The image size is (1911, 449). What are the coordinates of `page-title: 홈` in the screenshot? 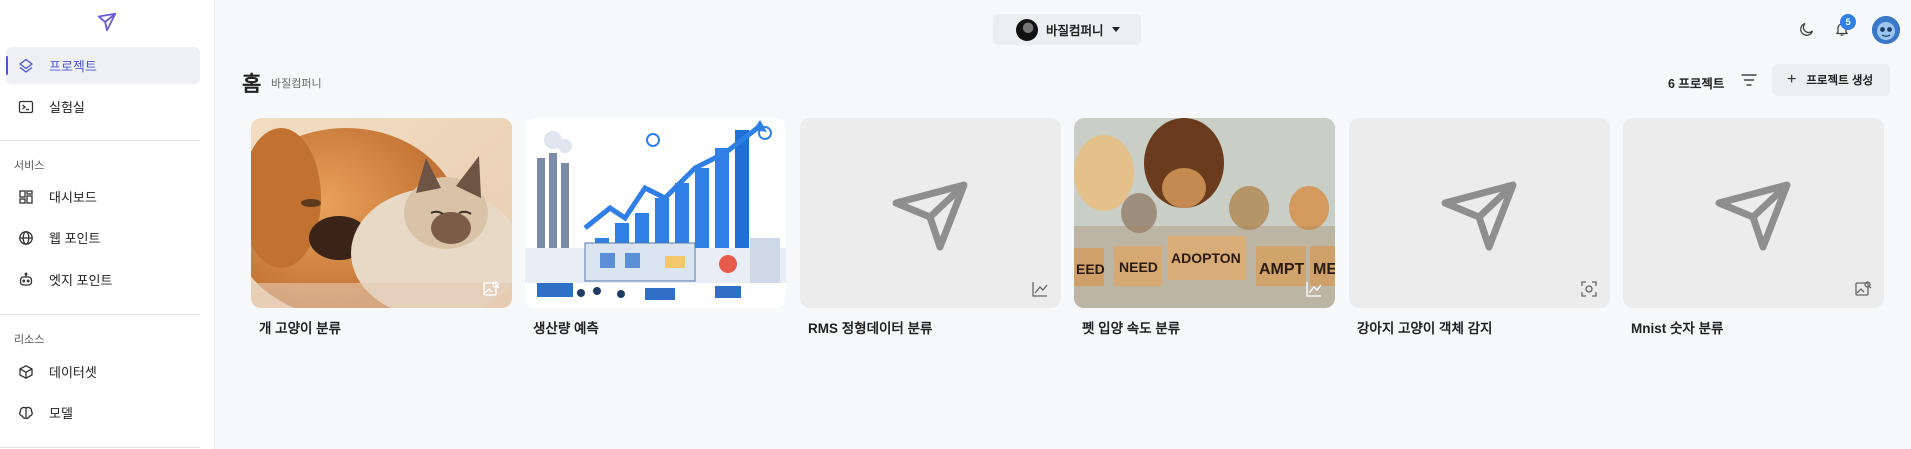 It's located at (252, 84).